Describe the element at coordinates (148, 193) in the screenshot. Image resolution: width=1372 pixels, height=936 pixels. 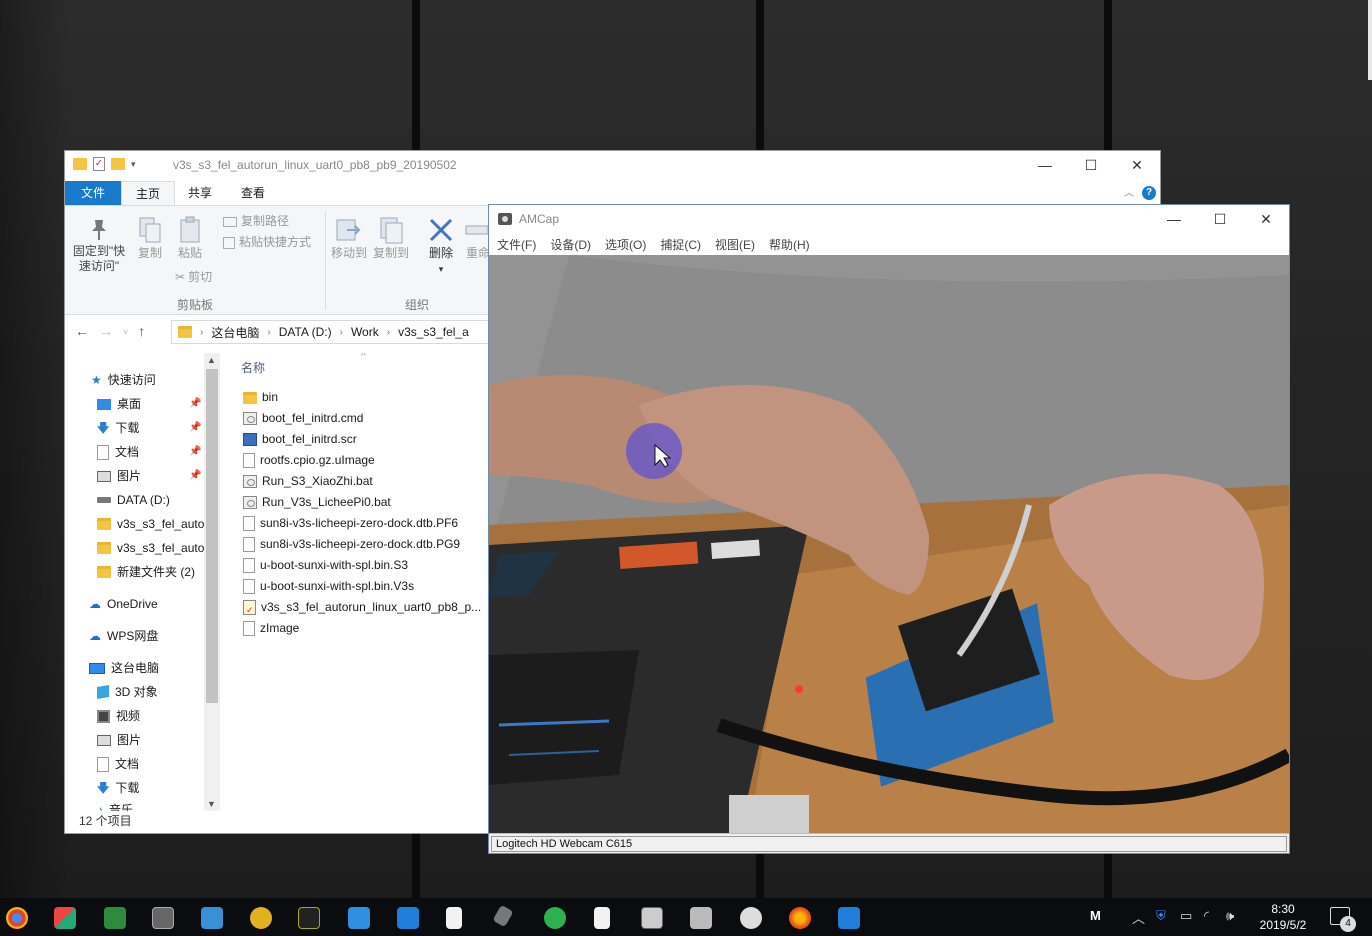
I see `tab-home: 主页` at that location.